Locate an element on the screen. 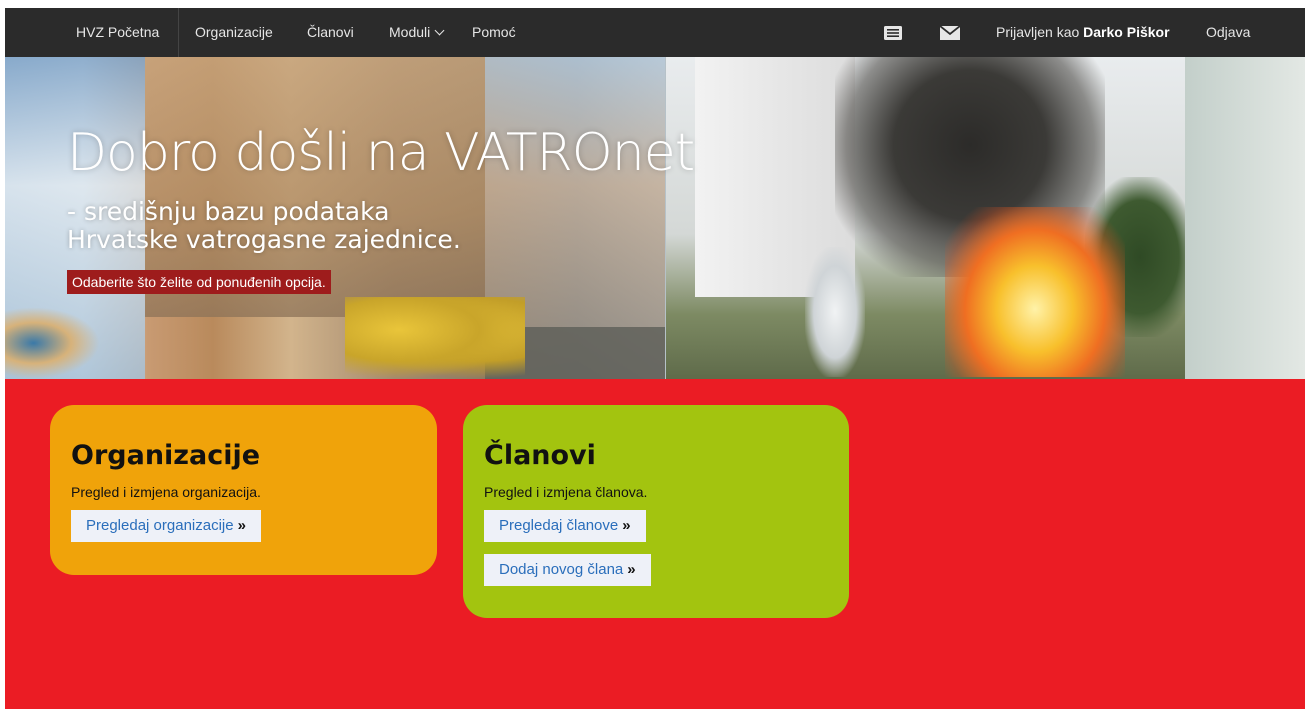 The image size is (1305, 709). hero-image-firefighter-mask is located at coordinates (52, 343).